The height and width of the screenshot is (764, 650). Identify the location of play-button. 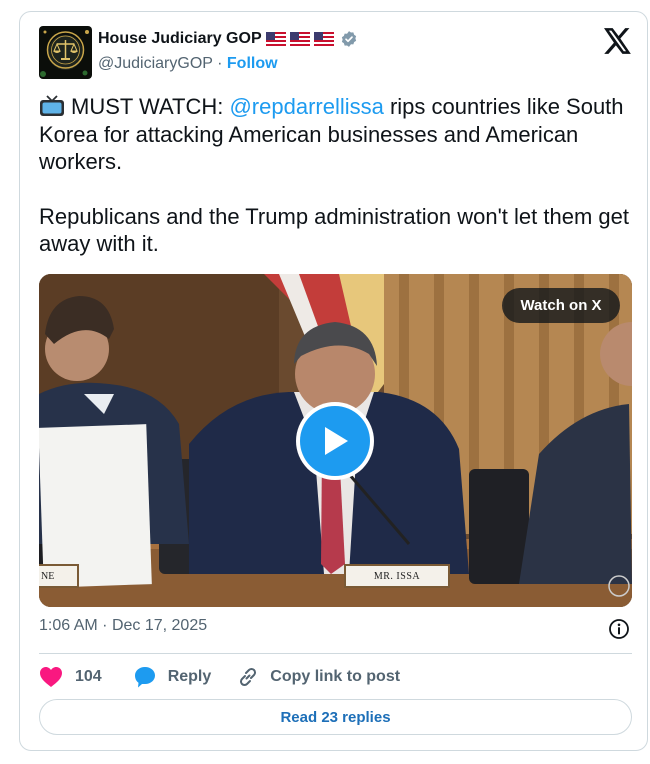
(335, 441).